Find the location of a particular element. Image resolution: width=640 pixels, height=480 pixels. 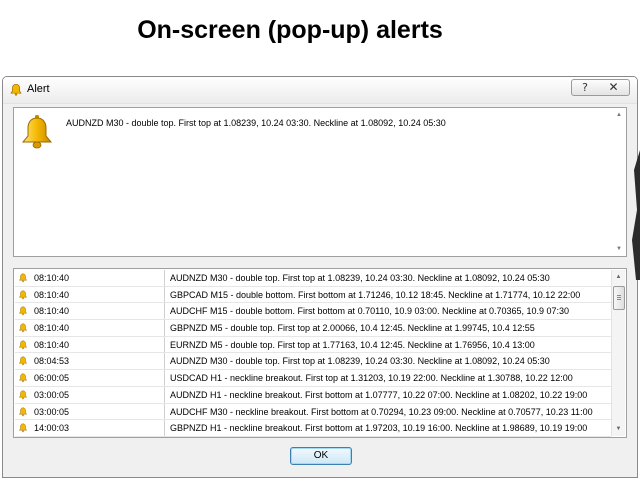

slide-title: On-screen (pop-up) alerts is located at coordinates (290, 30).